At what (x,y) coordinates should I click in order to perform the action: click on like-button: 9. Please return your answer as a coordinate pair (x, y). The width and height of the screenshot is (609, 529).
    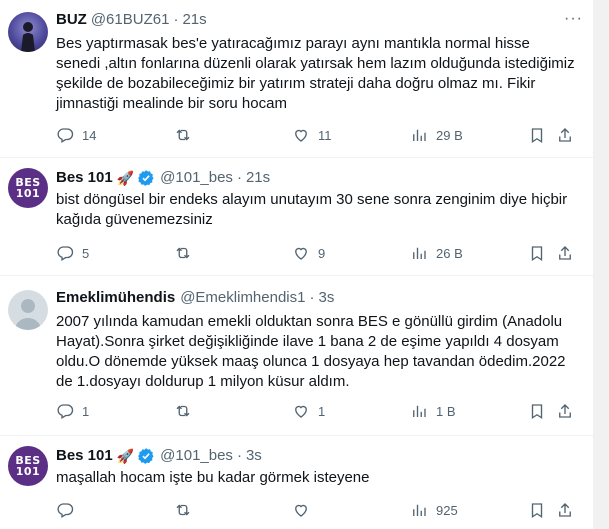
    Looking at the image, I should click on (308, 253).